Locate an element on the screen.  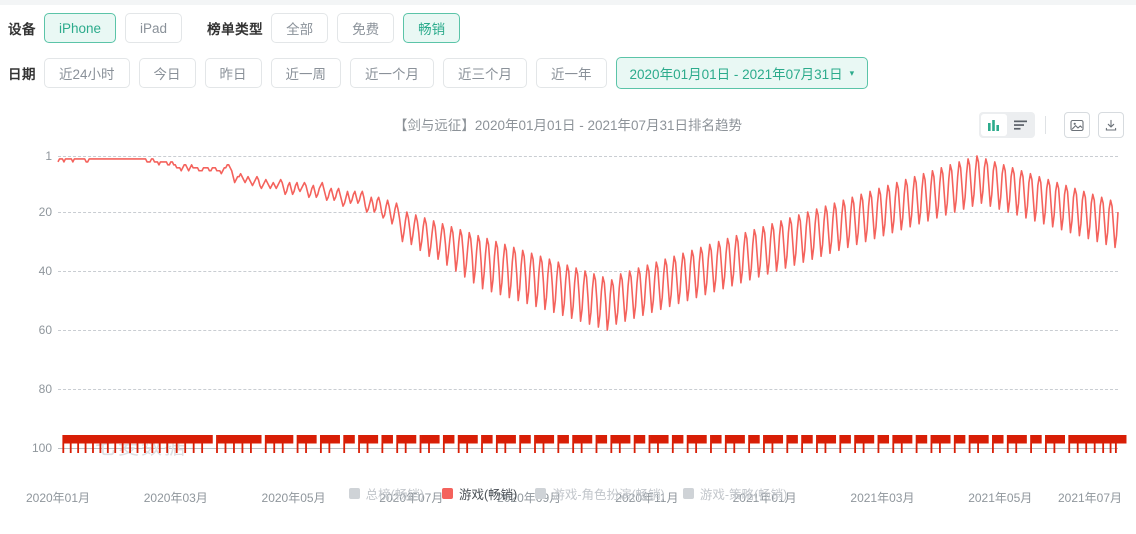
list-type-option-free: 免费 is located at coordinates (366, 28).